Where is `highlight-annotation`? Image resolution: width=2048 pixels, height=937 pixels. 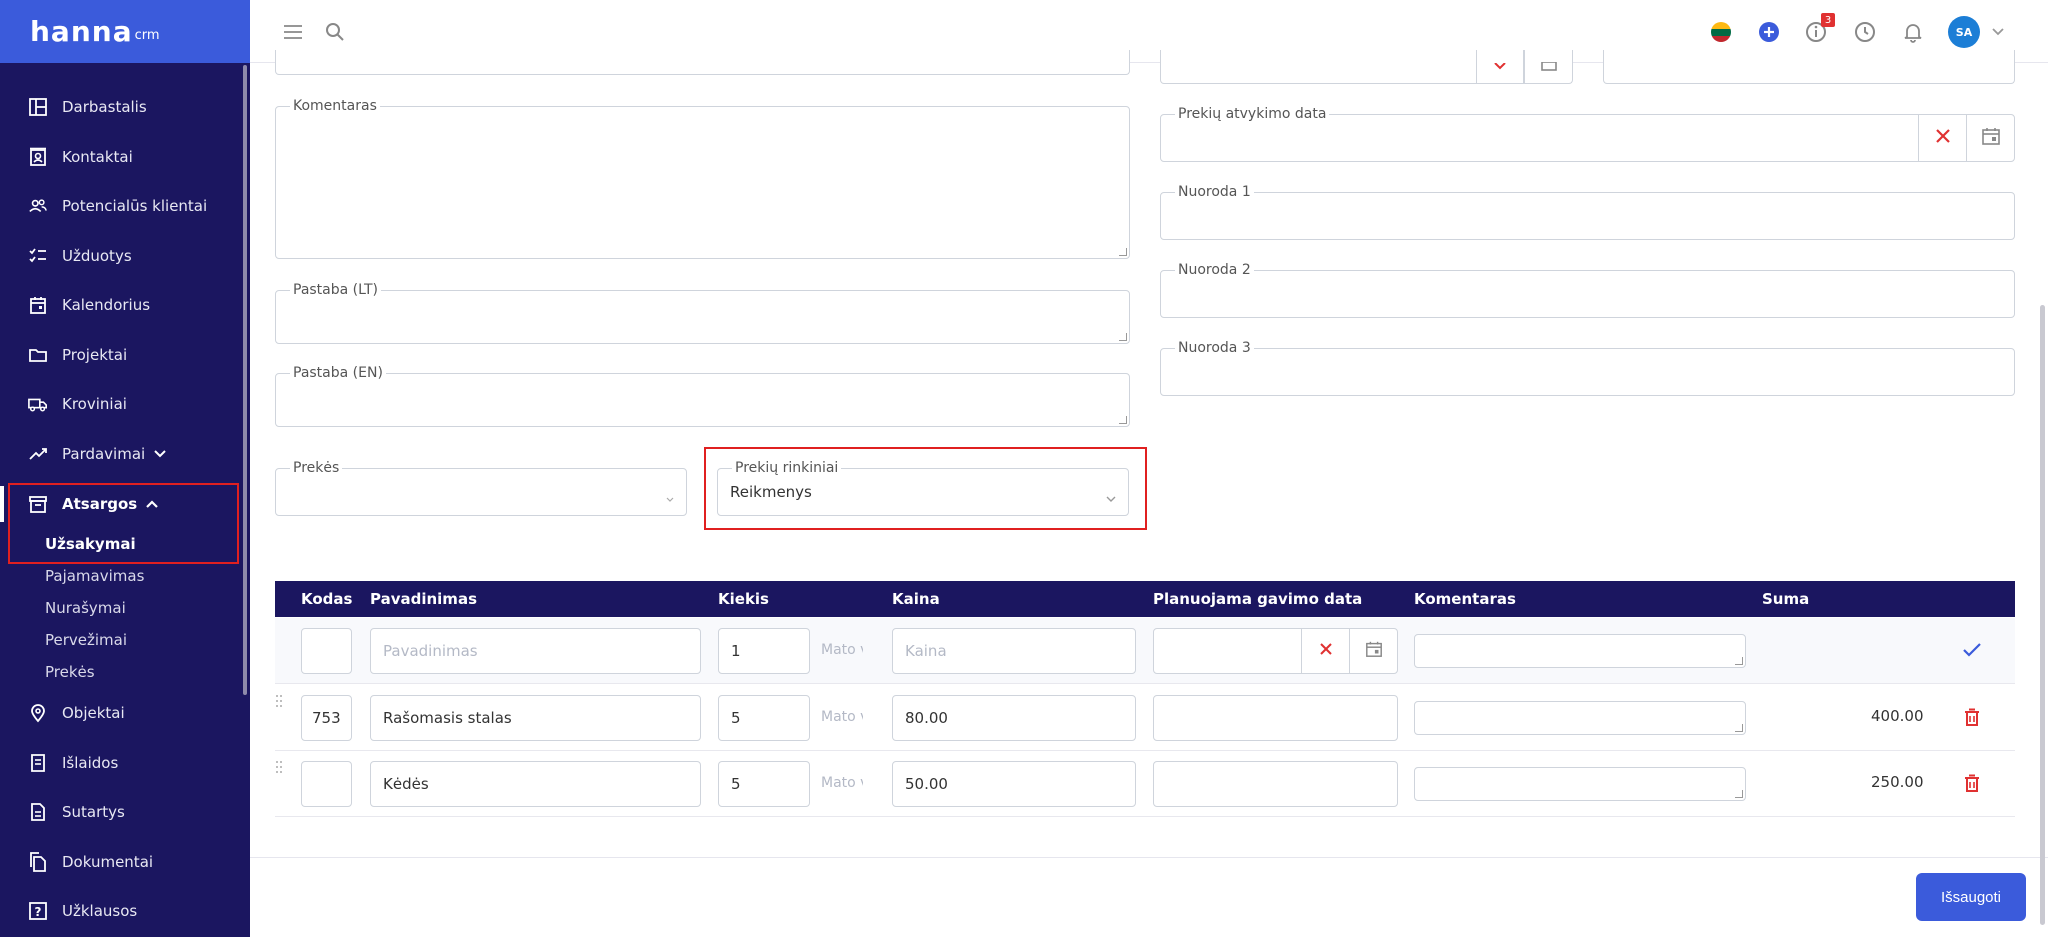 highlight-annotation is located at coordinates (123, 523).